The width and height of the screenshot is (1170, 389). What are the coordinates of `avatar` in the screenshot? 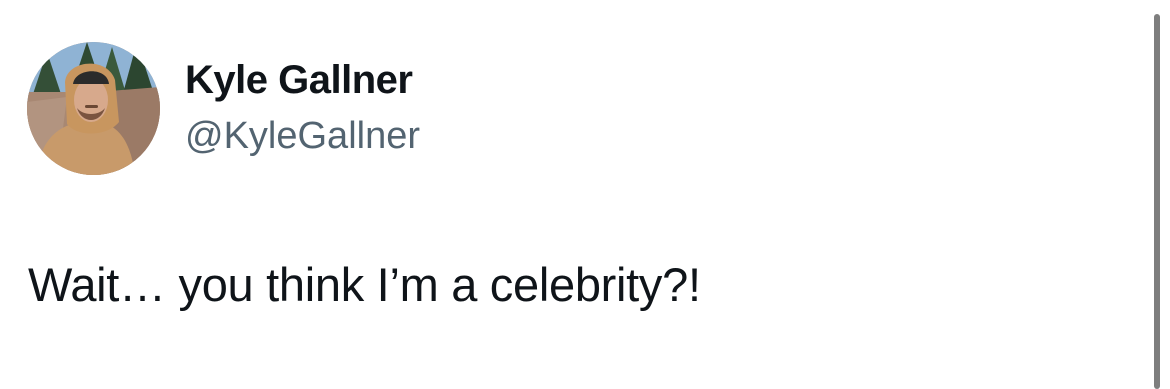 It's located at (93, 108).